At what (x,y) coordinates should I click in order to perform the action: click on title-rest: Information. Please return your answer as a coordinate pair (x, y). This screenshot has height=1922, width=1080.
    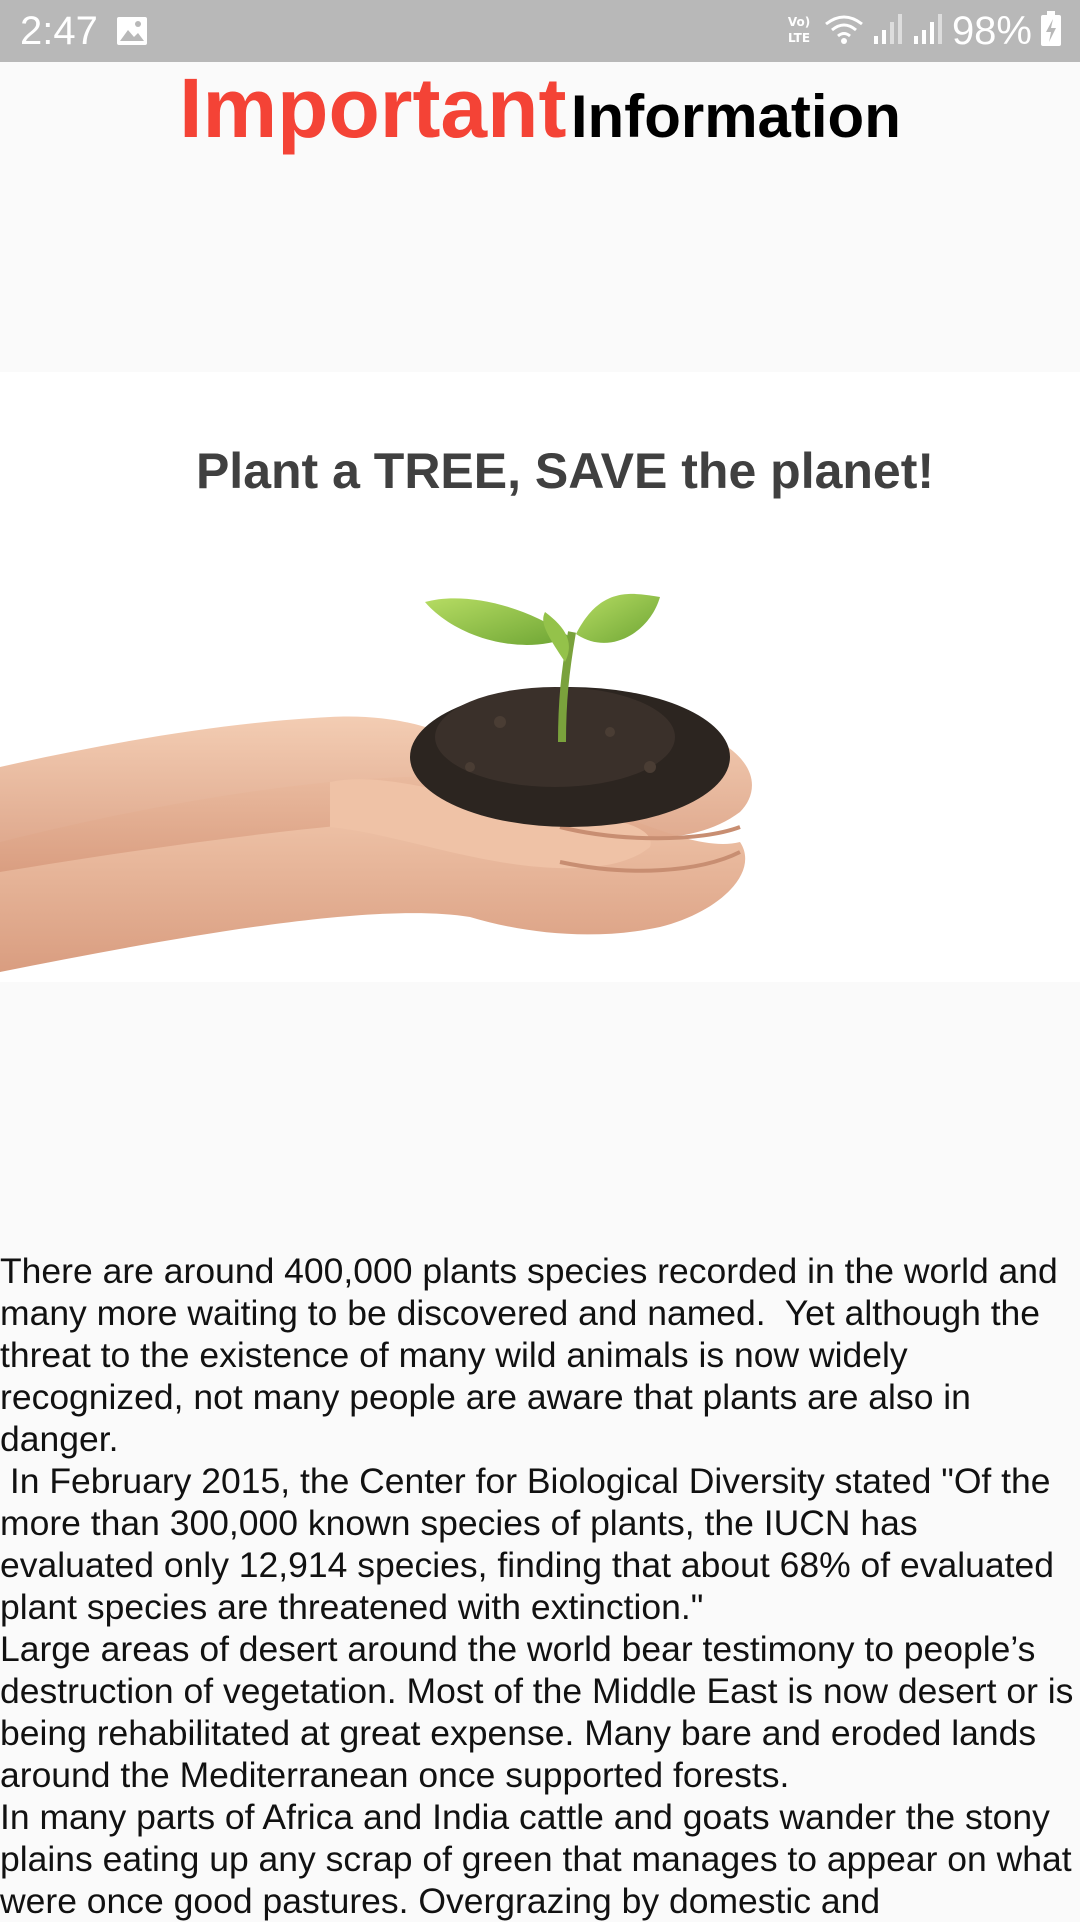
    Looking at the image, I should click on (735, 116).